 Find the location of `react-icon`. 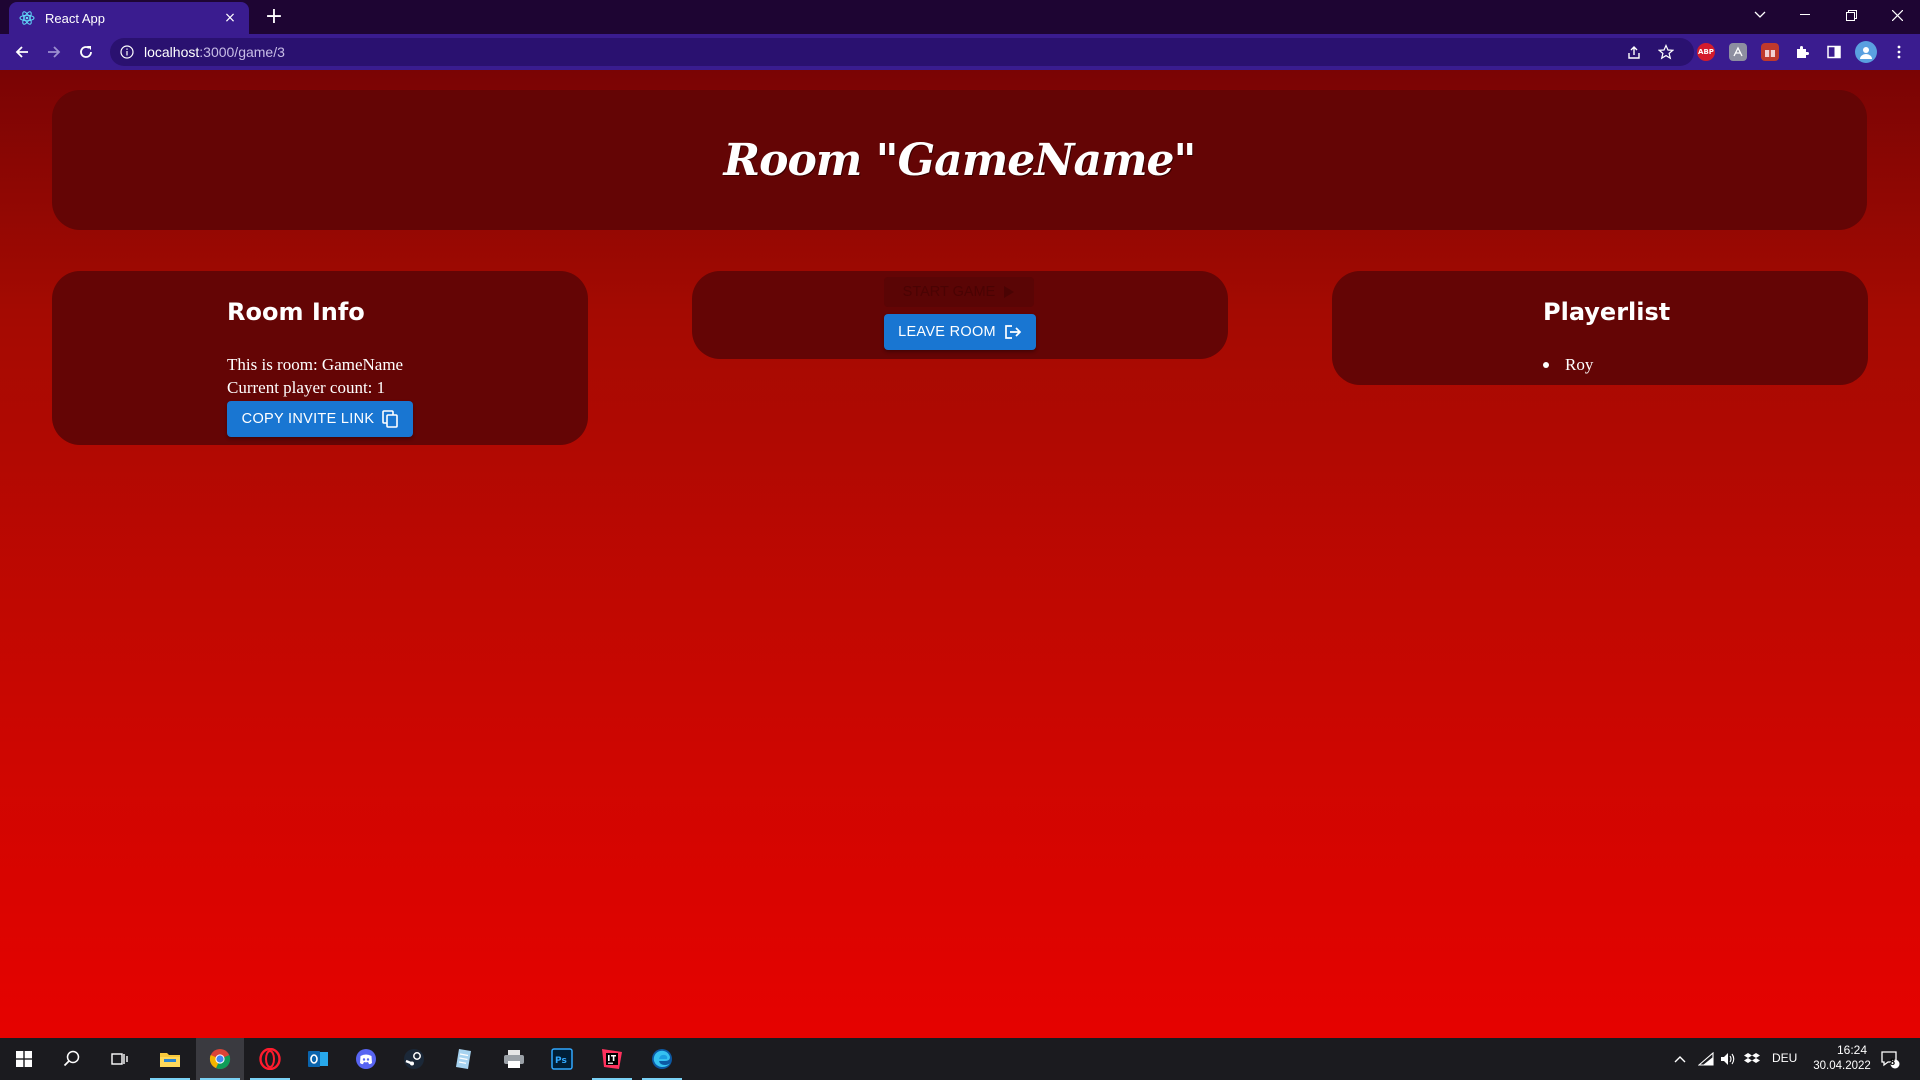

react-icon is located at coordinates (27, 18).